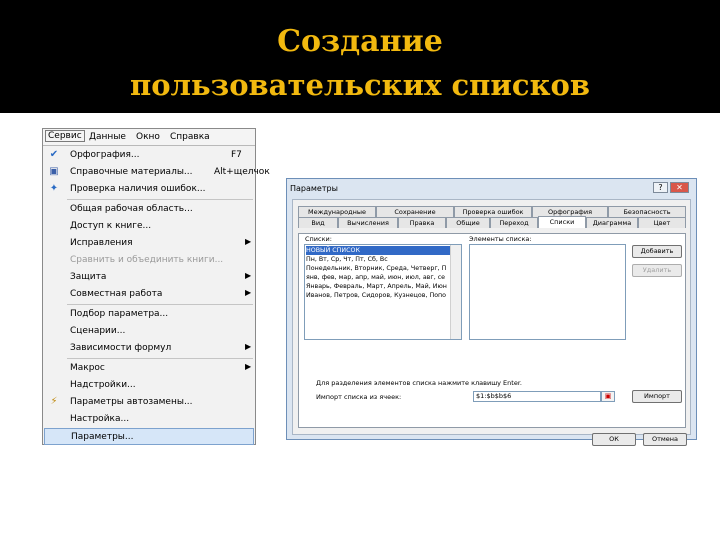 The height and width of the screenshot is (540, 720). Describe the element at coordinates (54, 401) in the screenshot. I see `autocorrect-icon: ⚡` at that location.